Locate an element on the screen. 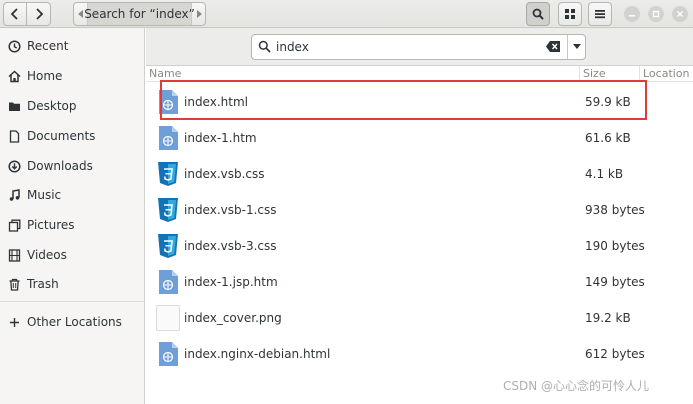 The height and width of the screenshot is (404, 693). breadcrumb: Search for “index” is located at coordinates (139, 14).